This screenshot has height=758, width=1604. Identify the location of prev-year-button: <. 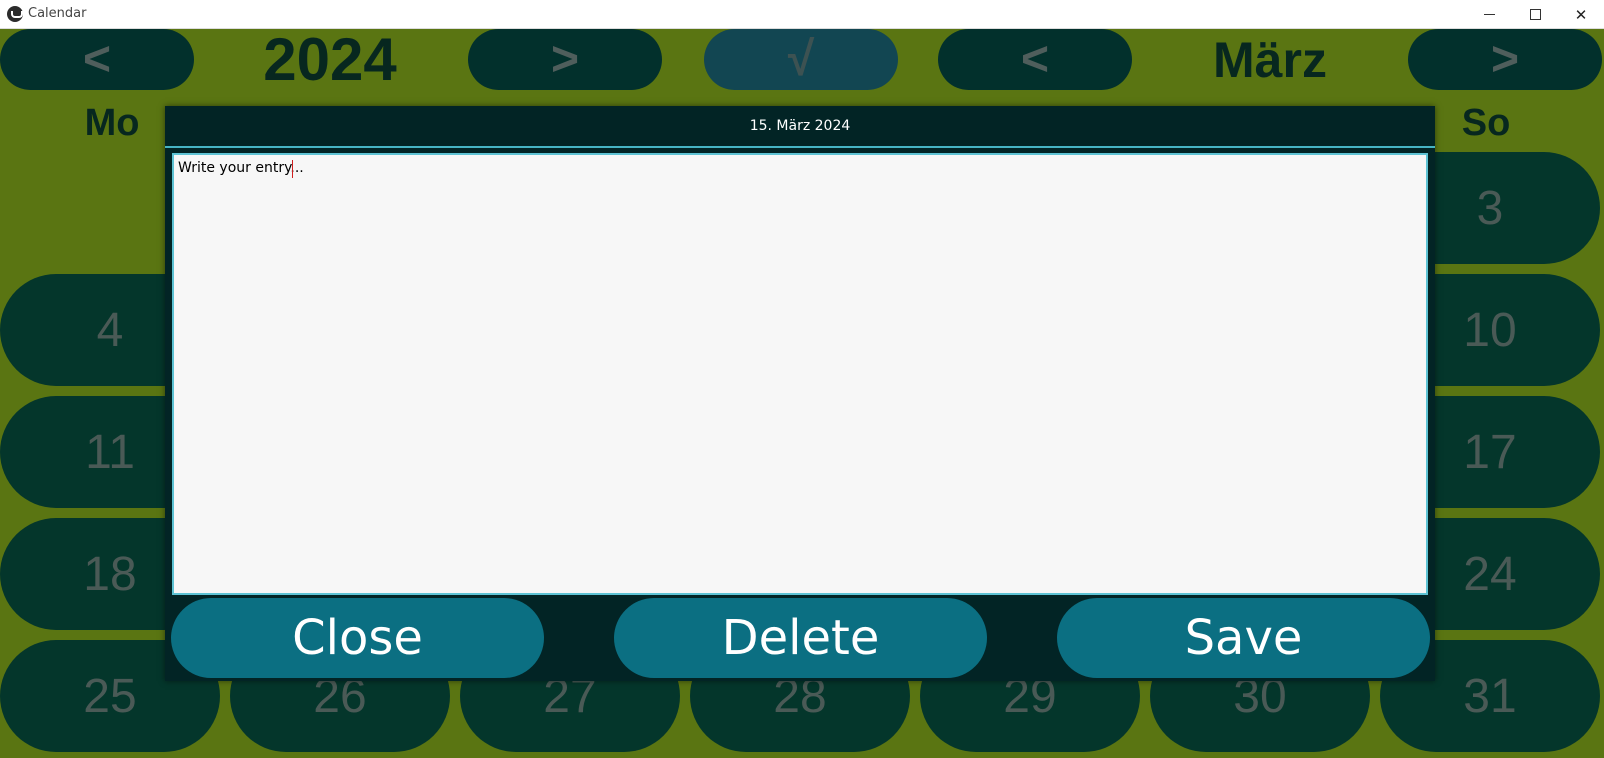
(97, 59).